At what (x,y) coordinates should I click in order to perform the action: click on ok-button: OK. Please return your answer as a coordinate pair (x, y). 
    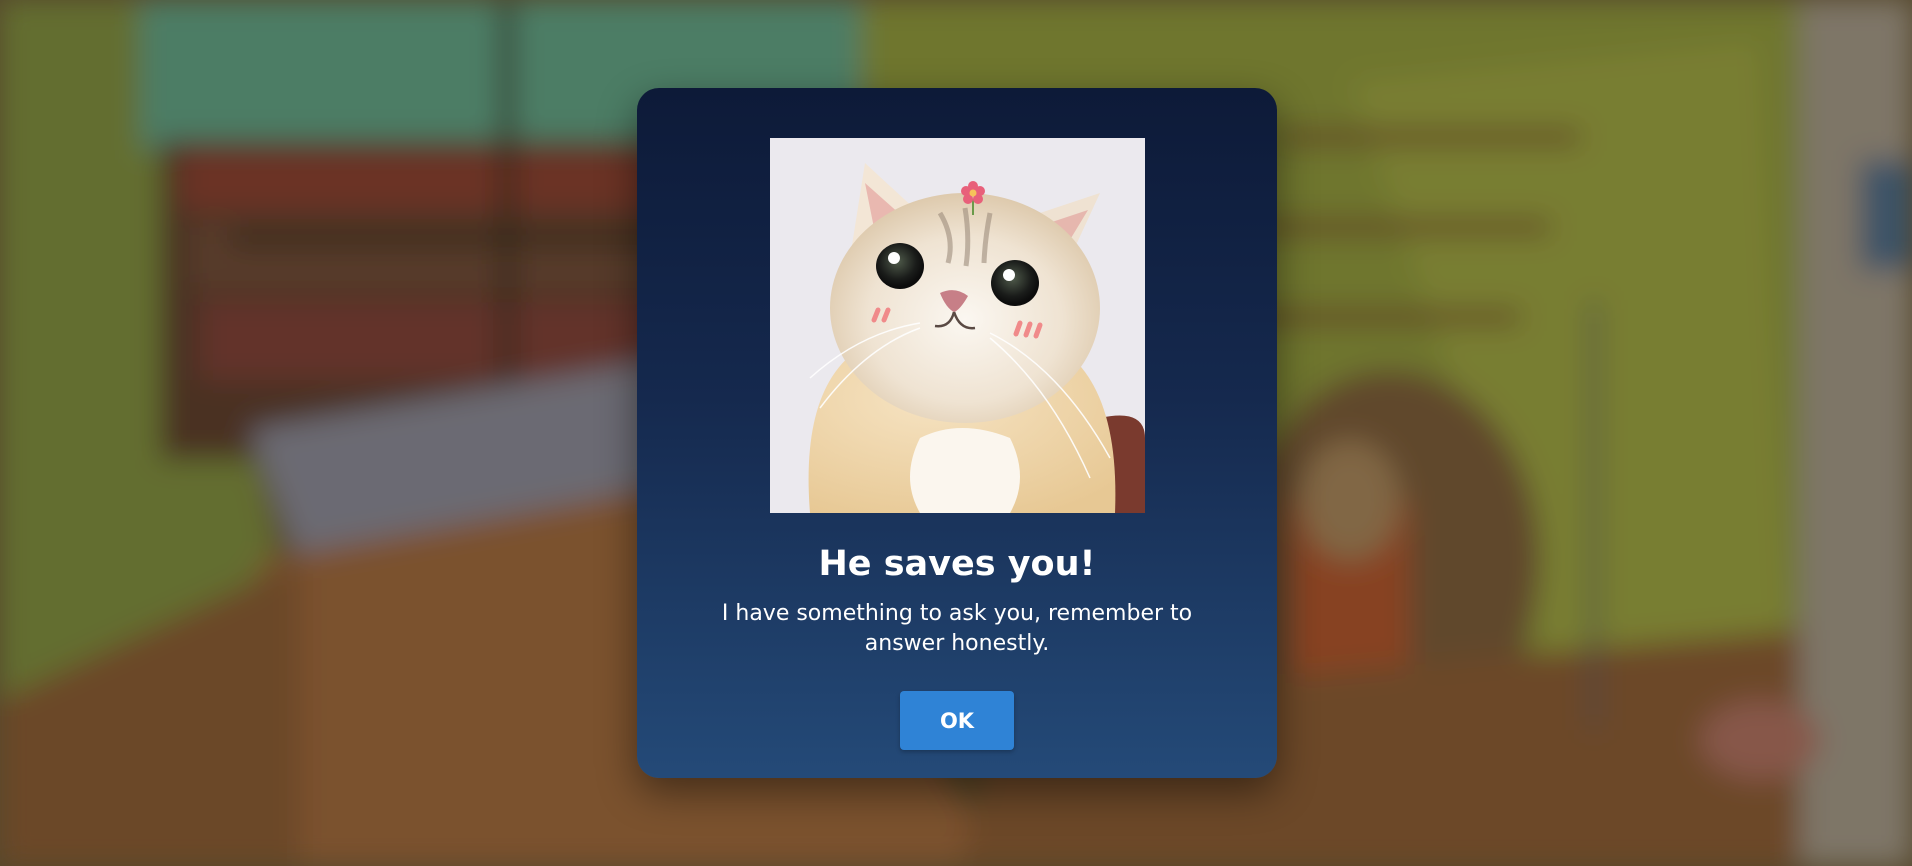
    Looking at the image, I should click on (957, 720).